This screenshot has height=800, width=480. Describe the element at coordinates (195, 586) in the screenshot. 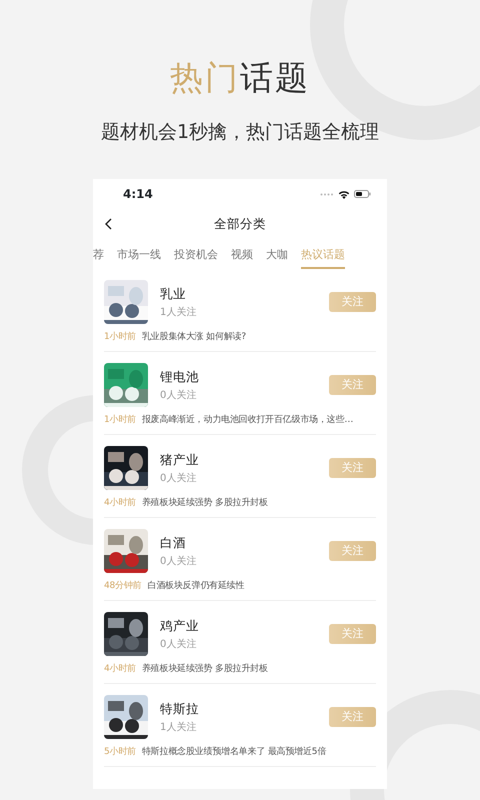

I see `news-headline: 白酒板块反弹仍有延续性` at that location.